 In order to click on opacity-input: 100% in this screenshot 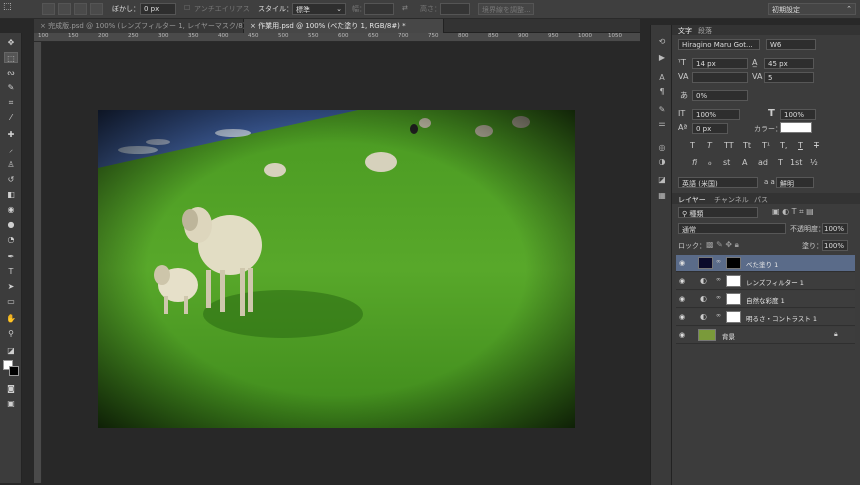, I will do `click(835, 228)`.